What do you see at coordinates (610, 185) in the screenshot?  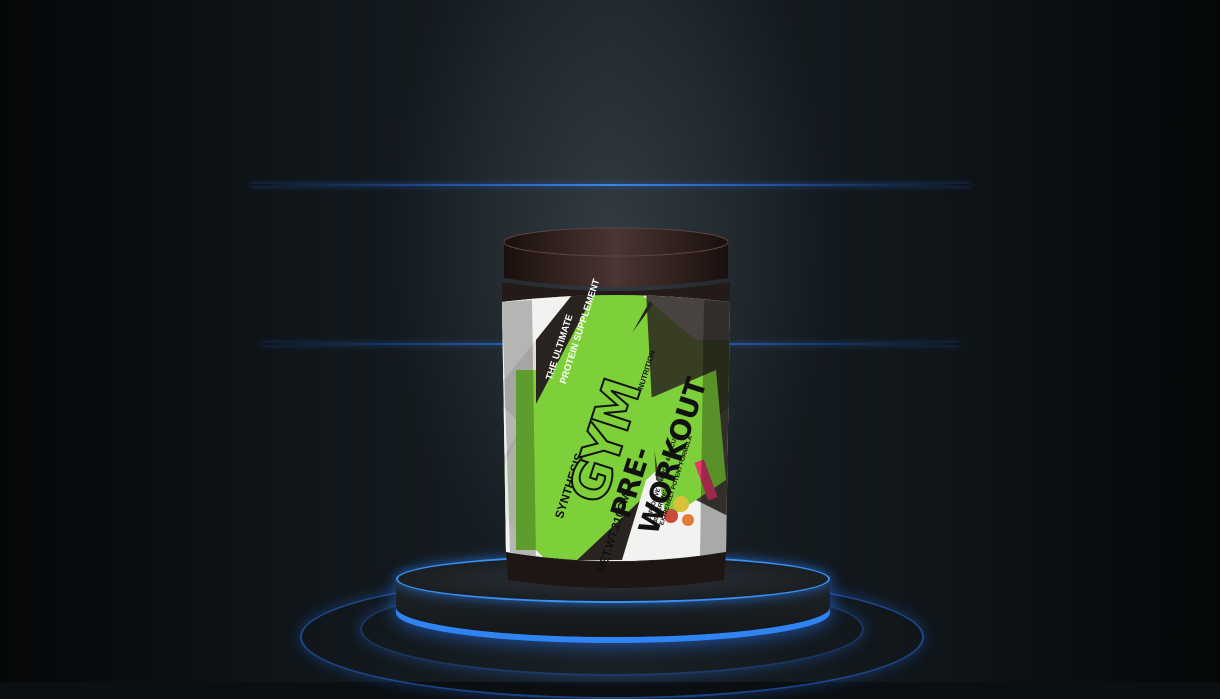 I see `light-beam-upper` at bounding box center [610, 185].